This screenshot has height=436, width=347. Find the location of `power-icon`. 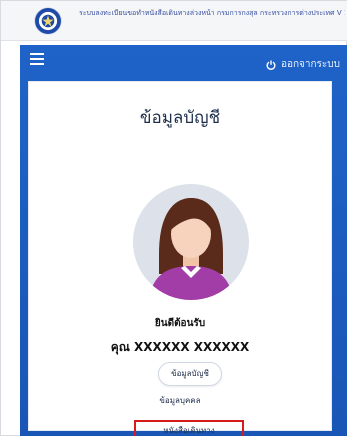

power-icon is located at coordinates (271, 65).